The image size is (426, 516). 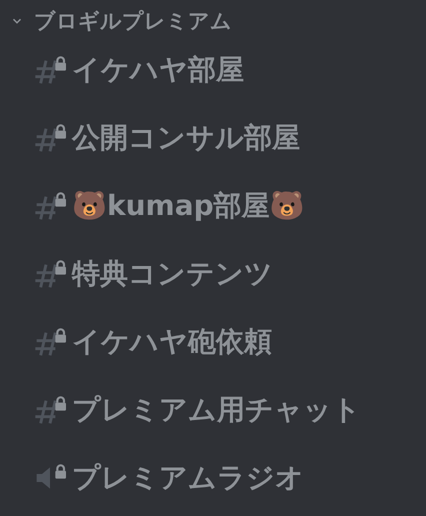 I want to click on channel-name: 🐻kumap部屋🐻, so click(x=188, y=206).